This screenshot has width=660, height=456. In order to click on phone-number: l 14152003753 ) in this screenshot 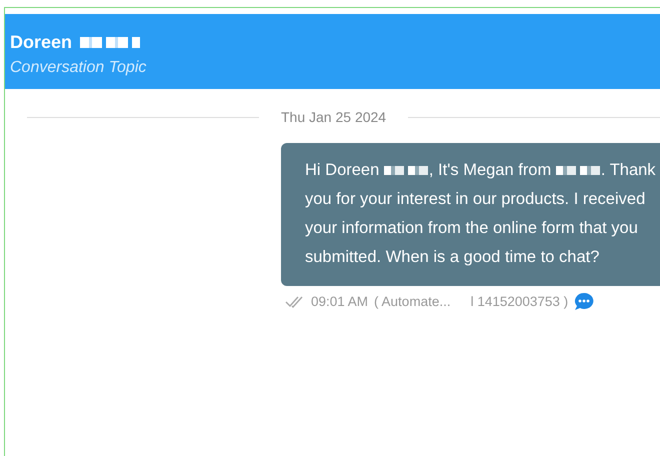, I will do `click(519, 301)`.